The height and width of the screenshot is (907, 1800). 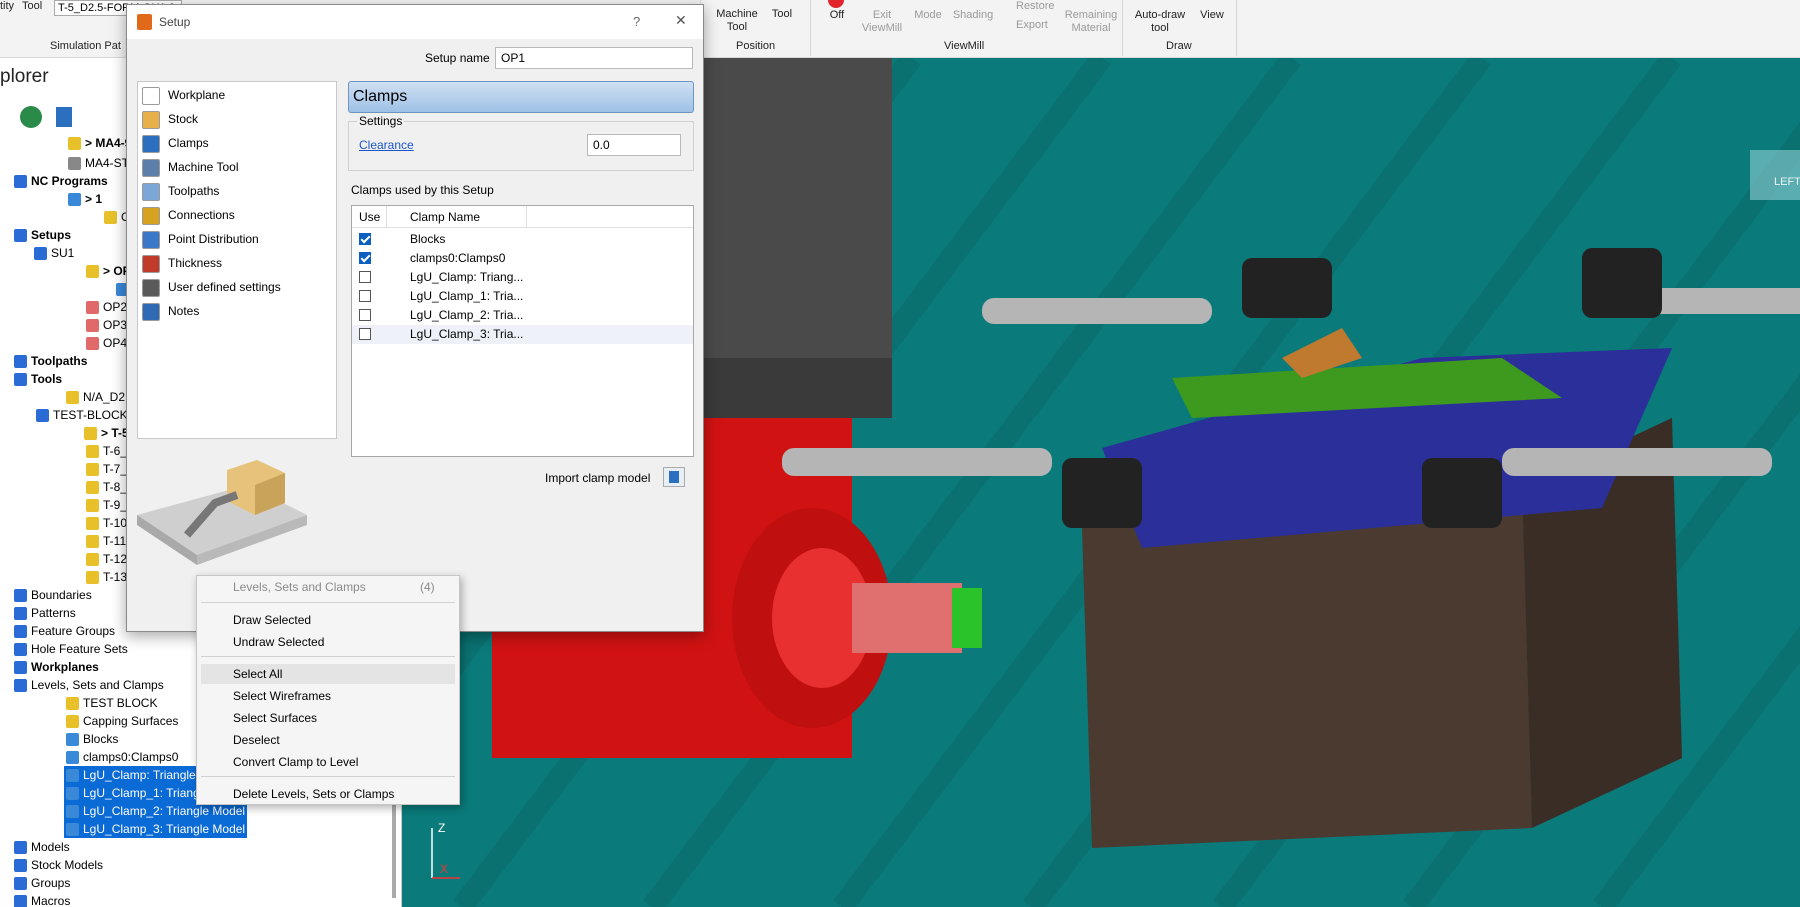 What do you see at coordinates (782, 15) in the screenshot?
I see `tool-button: Tool` at bounding box center [782, 15].